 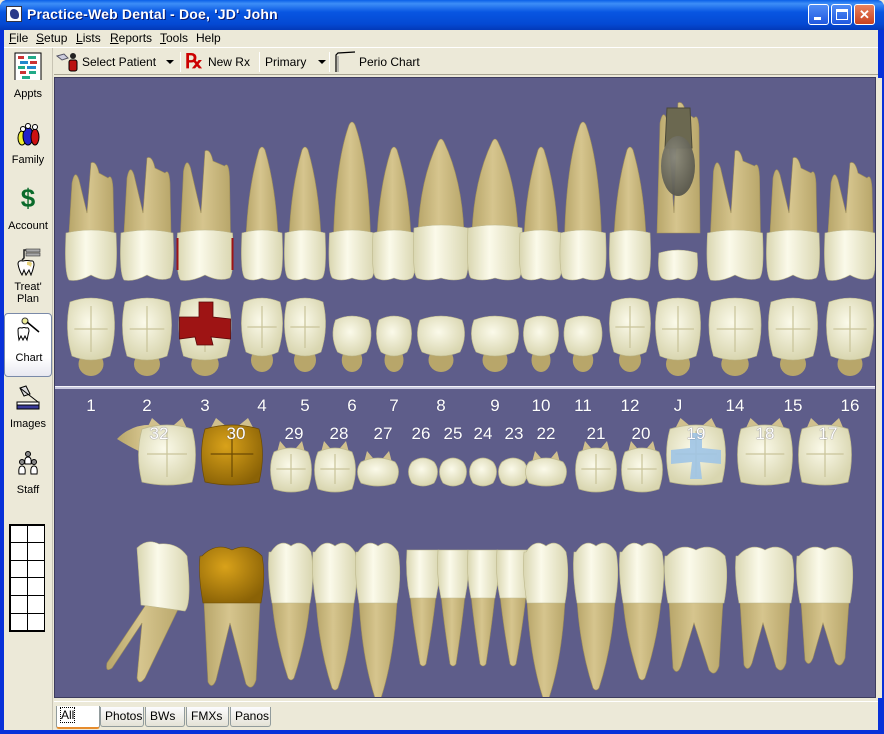 I want to click on select-patient-dropdown, so click(x=170, y=62).